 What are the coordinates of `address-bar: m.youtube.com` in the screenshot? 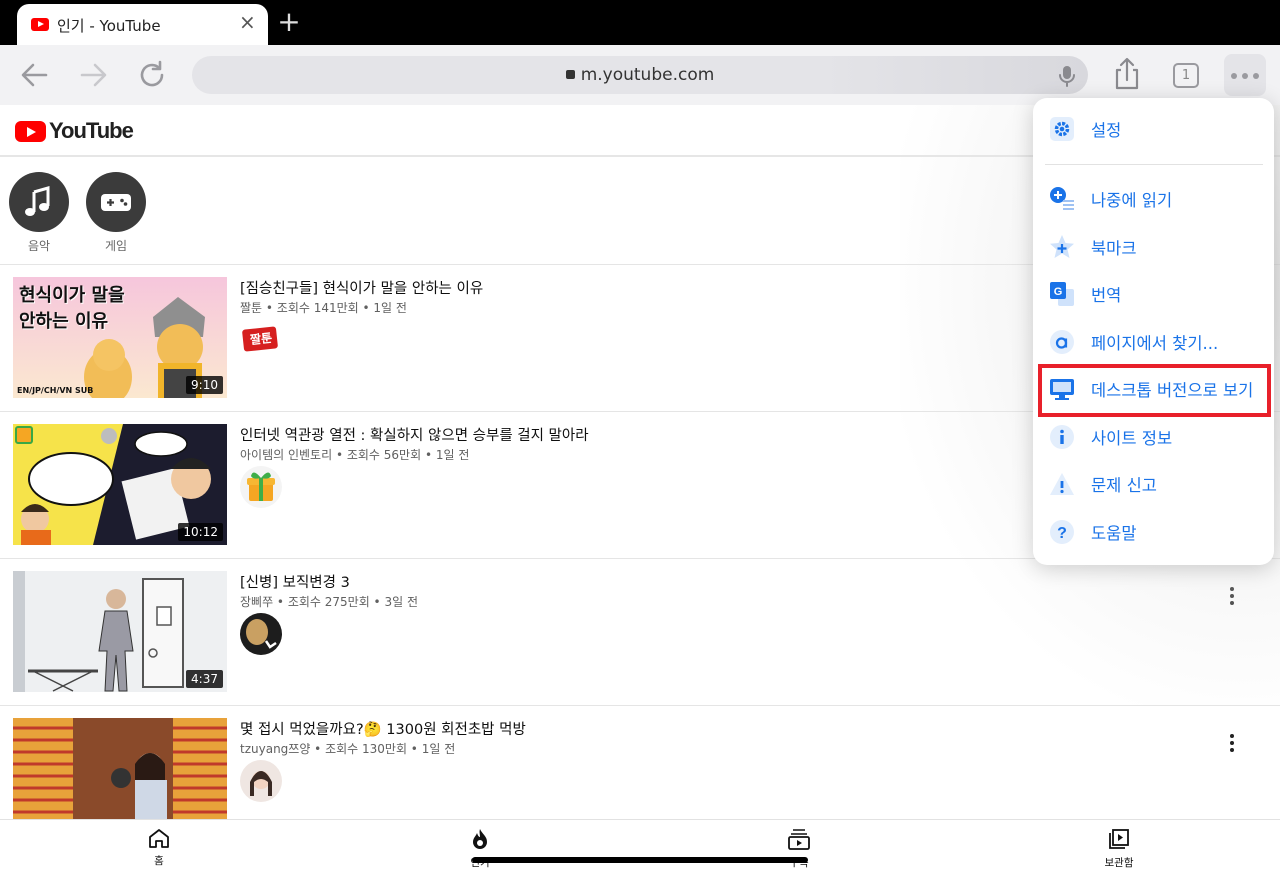 It's located at (640, 75).